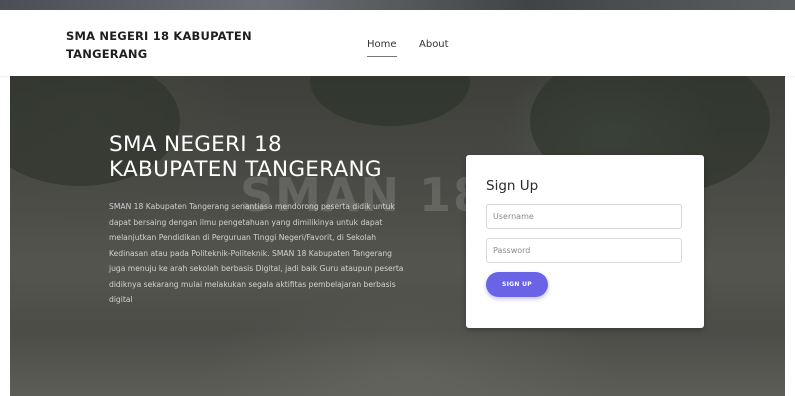  What do you see at coordinates (166, 45) in the screenshot?
I see `brand-title: SMA NEGERI 18 KABUPATEN TANGERANG` at bounding box center [166, 45].